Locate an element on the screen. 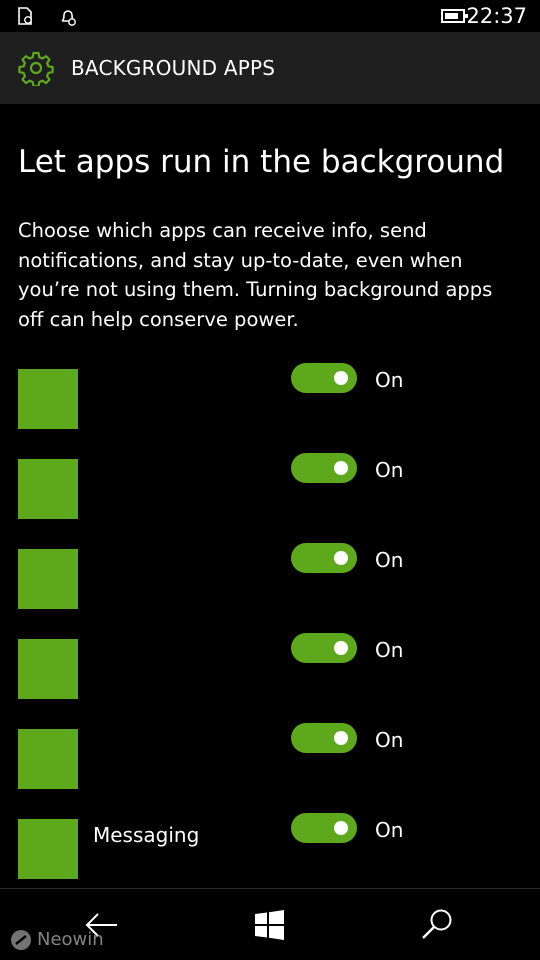  app-row-messaging: Messaging On is located at coordinates (270, 846).